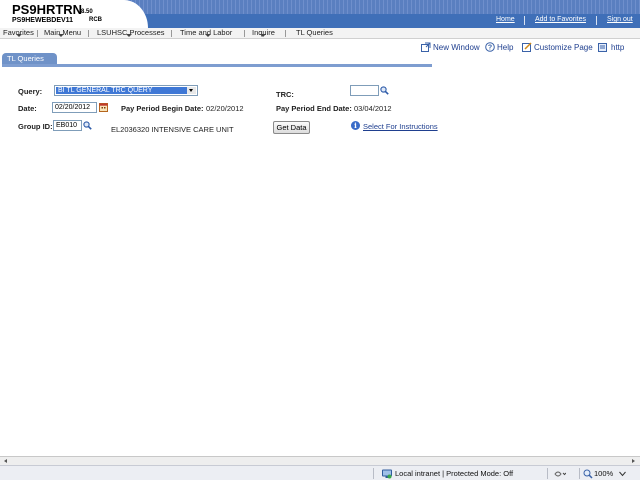  What do you see at coordinates (172, 129) in the screenshot?
I see `group-description: EL2036320 INTENSIVE CARE UNIT` at bounding box center [172, 129].